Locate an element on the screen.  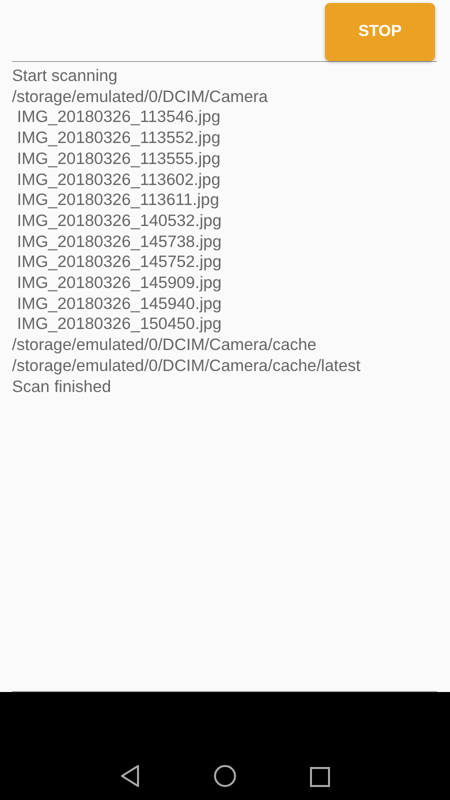
file-name: IMG_20180326_145752.jpg is located at coordinates (119, 263).